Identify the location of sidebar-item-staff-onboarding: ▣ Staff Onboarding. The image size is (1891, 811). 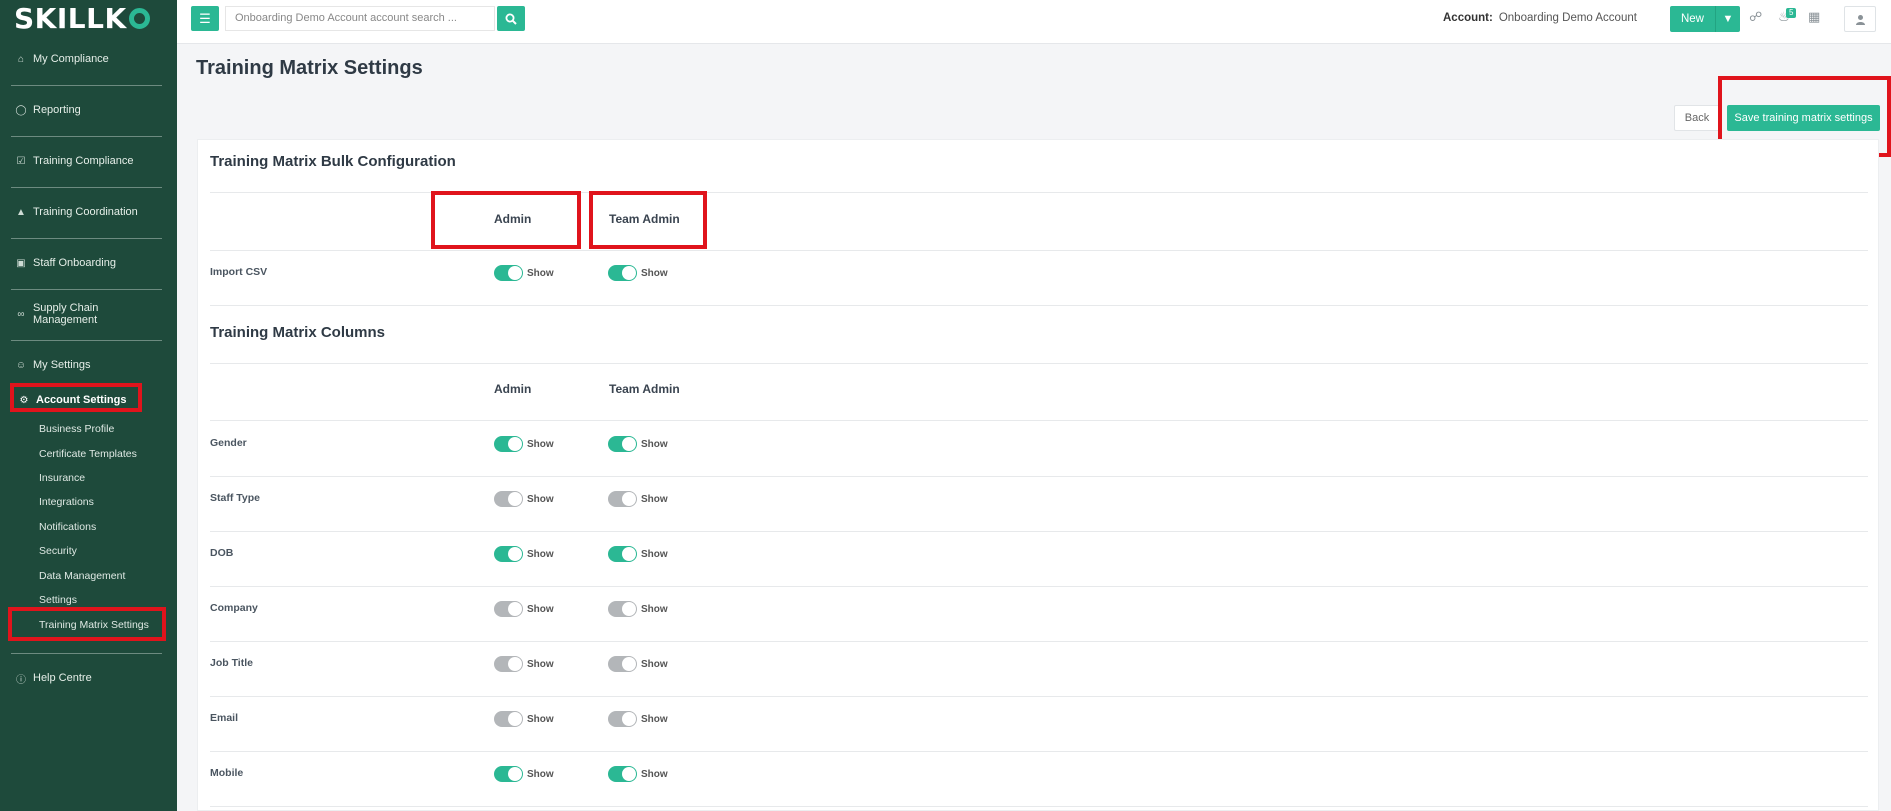
(89, 263).